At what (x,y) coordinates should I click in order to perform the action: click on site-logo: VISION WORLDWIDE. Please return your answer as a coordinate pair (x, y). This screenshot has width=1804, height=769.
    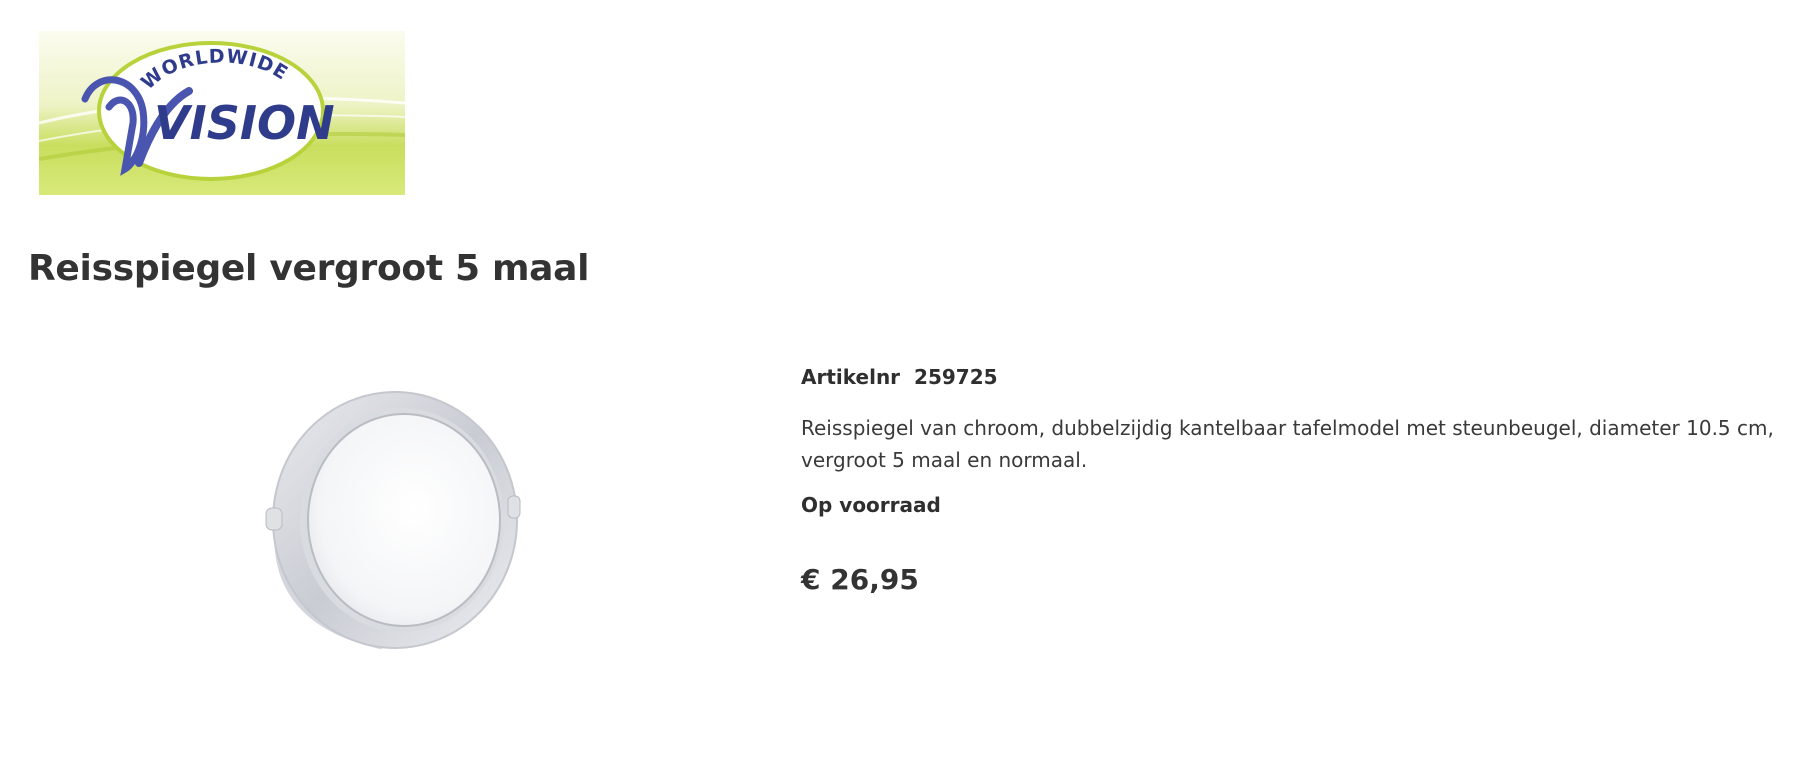
    Looking at the image, I should click on (222, 113).